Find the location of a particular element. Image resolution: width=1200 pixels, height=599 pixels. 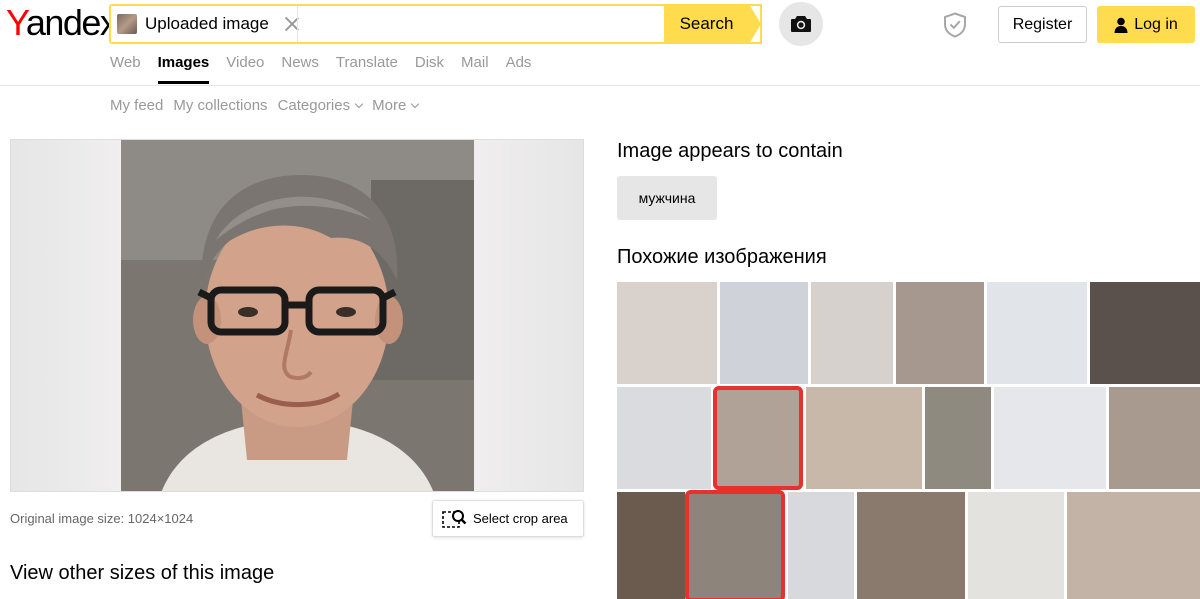

similar-images-heading: Похожие изображения is located at coordinates (722, 257).